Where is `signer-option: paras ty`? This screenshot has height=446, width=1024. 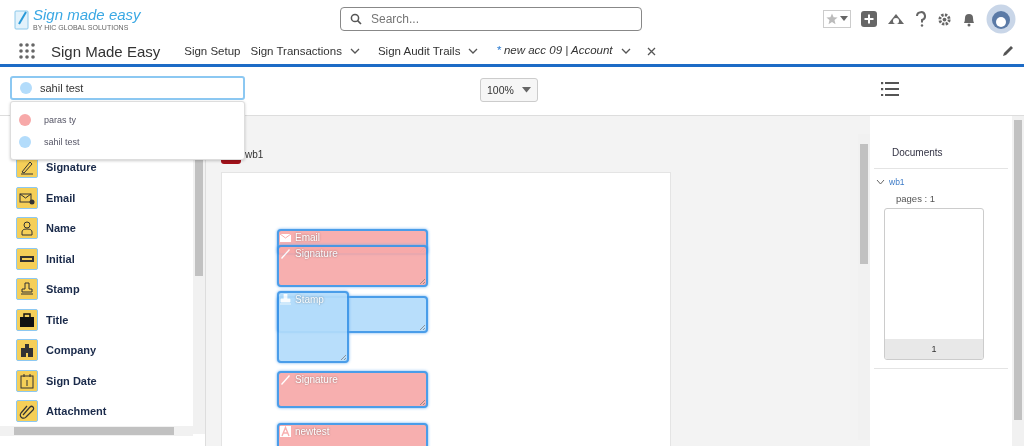
signer-option: paras ty is located at coordinates (127, 119).